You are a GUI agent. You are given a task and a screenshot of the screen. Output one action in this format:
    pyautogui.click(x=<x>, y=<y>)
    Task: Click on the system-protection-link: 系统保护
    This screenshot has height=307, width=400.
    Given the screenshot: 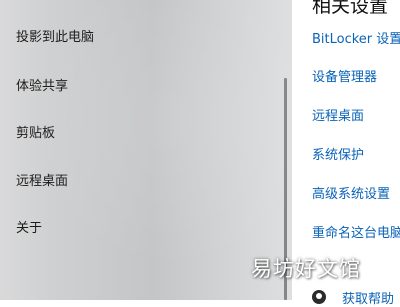 What is the action you would take?
    pyautogui.click(x=338, y=153)
    